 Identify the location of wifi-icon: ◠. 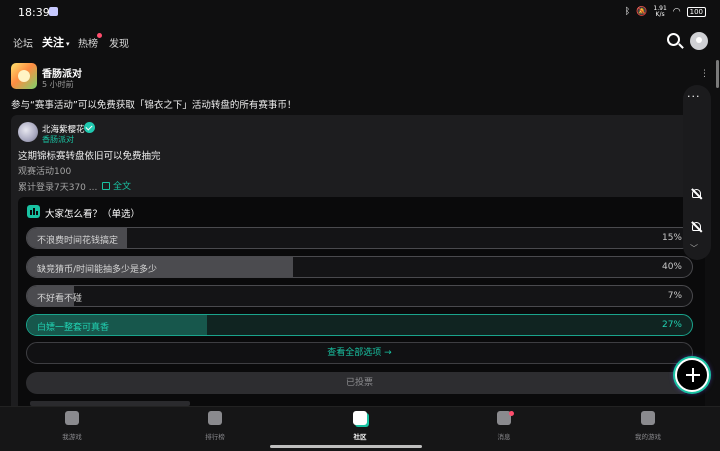
(676, 12).